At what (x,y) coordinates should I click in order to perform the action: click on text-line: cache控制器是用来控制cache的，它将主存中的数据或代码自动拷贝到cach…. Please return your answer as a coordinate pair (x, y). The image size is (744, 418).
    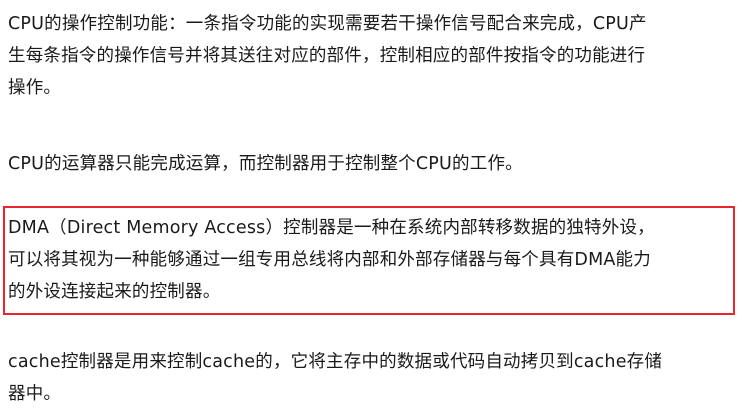
    Looking at the image, I should click on (335, 362).